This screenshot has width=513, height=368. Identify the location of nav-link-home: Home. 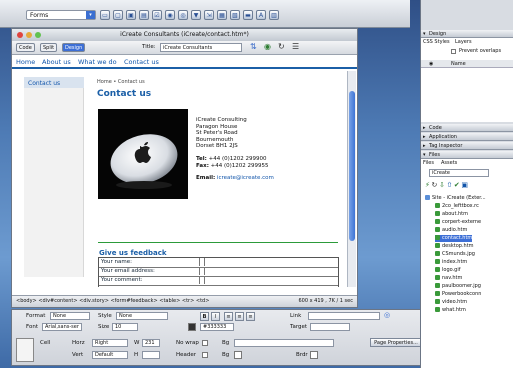
(25, 62).